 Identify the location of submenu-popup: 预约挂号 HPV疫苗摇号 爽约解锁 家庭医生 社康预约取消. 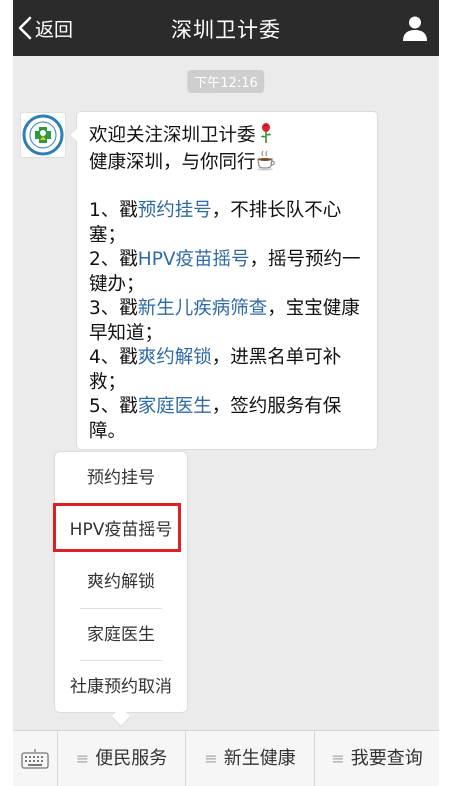
(121, 582).